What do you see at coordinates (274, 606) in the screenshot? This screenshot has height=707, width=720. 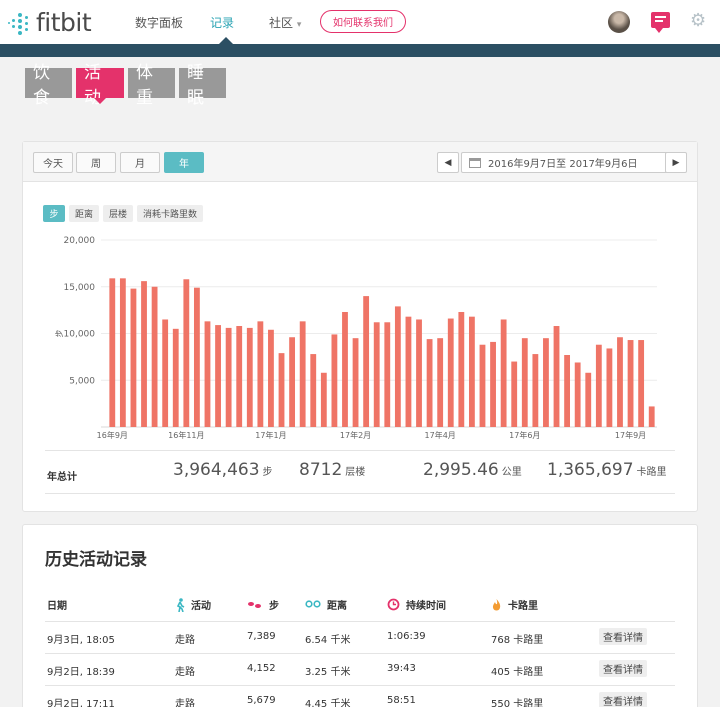 I see `col-steps-label: 步` at bounding box center [274, 606].